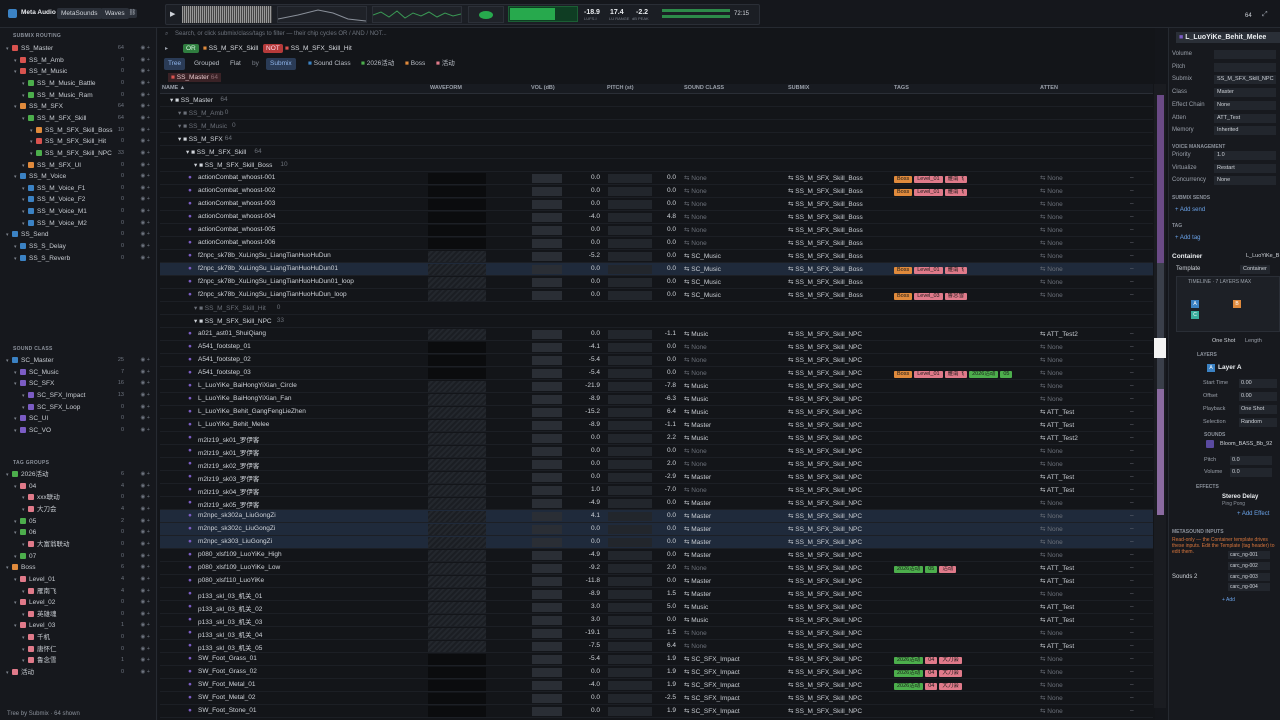 The image size is (1280, 720). Describe the element at coordinates (1249, 587) in the screenshot. I see `input-select: carc_ng-004` at that location.